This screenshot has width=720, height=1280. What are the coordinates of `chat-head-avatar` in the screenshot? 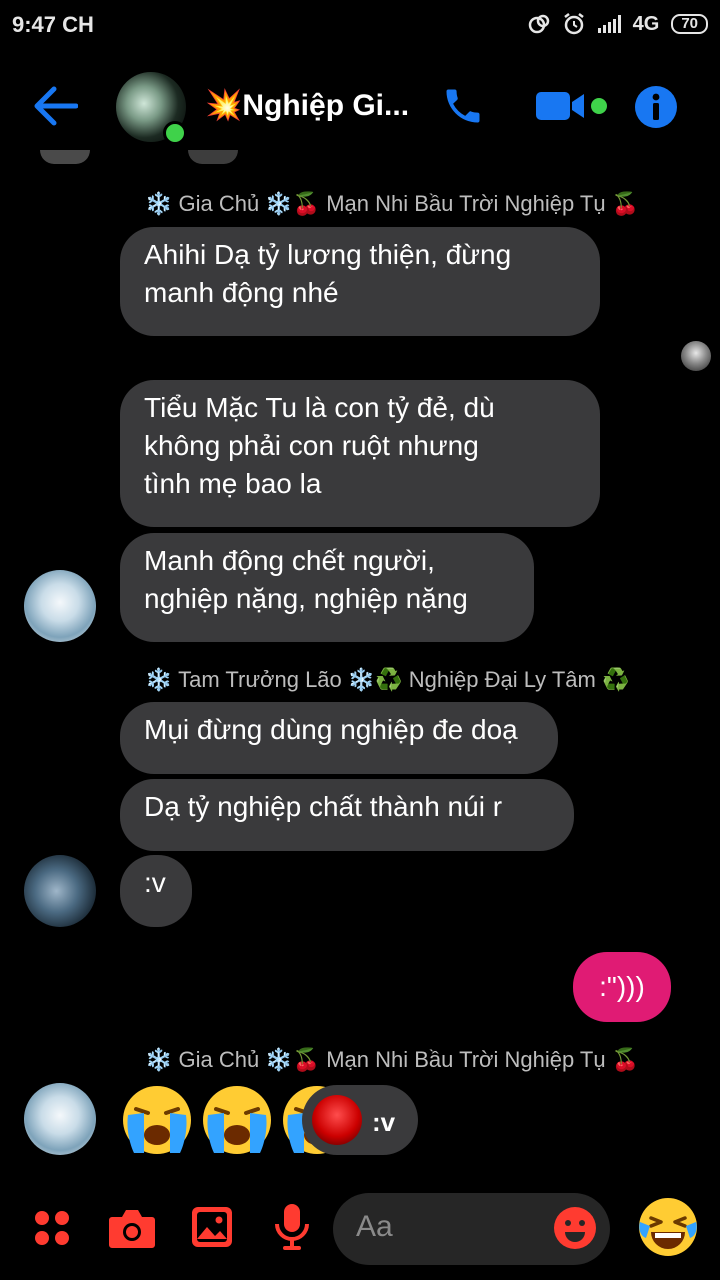 It's located at (337, 1120).